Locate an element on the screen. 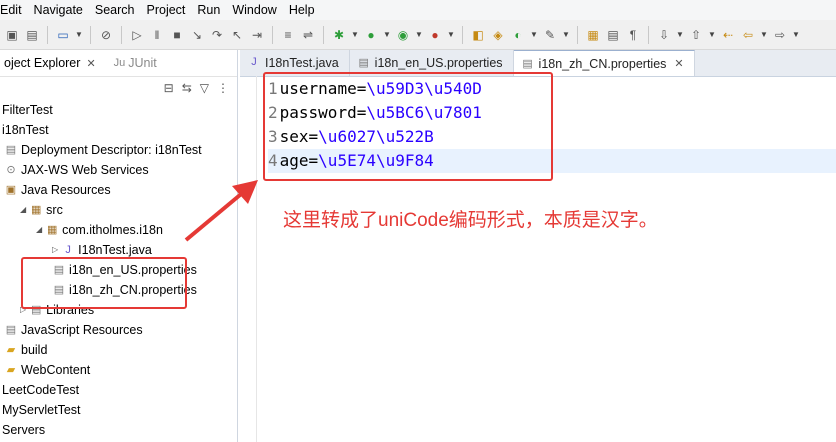 Image resolution: width=836 pixels, height=442 pixels. annotation-caption: 这里转成了uniCode编码形式，本质是汉字。 is located at coordinates (470, 220).